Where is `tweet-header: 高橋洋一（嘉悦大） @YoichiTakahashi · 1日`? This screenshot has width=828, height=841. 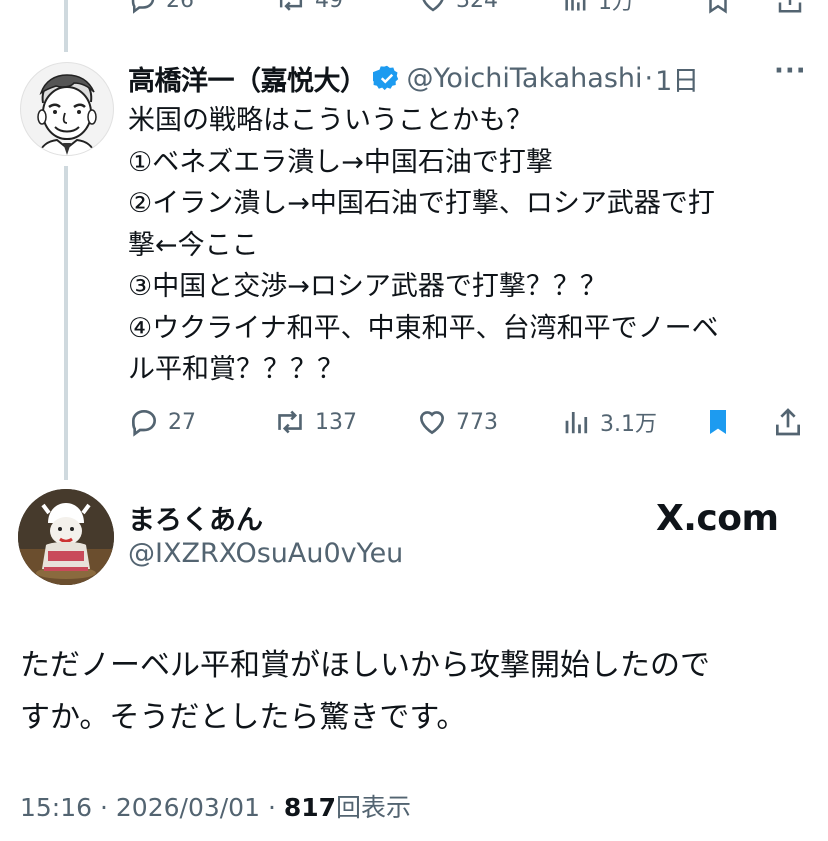 tweet-header: 高橋洋一（嘉悦大） @YoichiTakahashi · 1日 is located at coordinates (413, 78).